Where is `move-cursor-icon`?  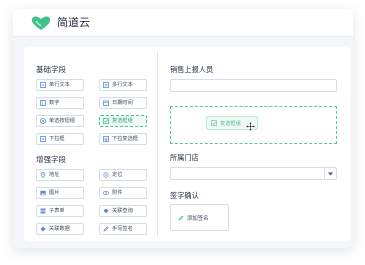 move-cursor-icon is located at coordinates (250, 126).